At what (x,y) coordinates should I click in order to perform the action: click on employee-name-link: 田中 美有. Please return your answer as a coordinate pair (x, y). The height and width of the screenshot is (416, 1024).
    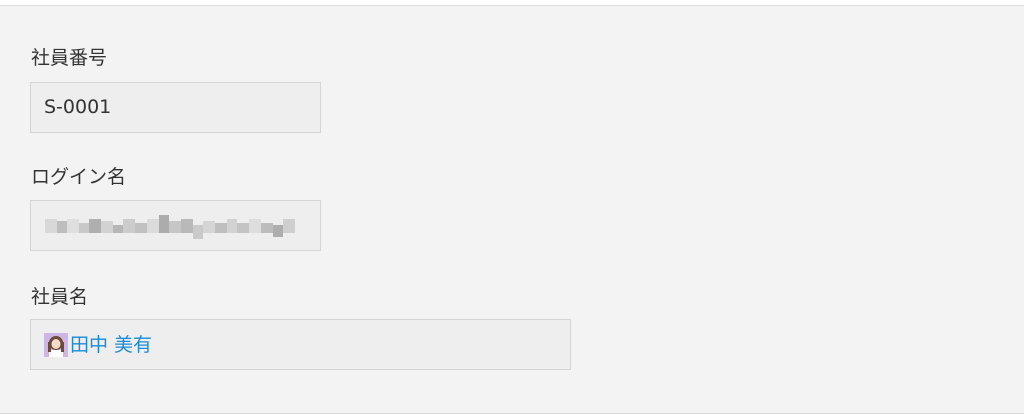
    Looking at the image, I should click on (98, 345).